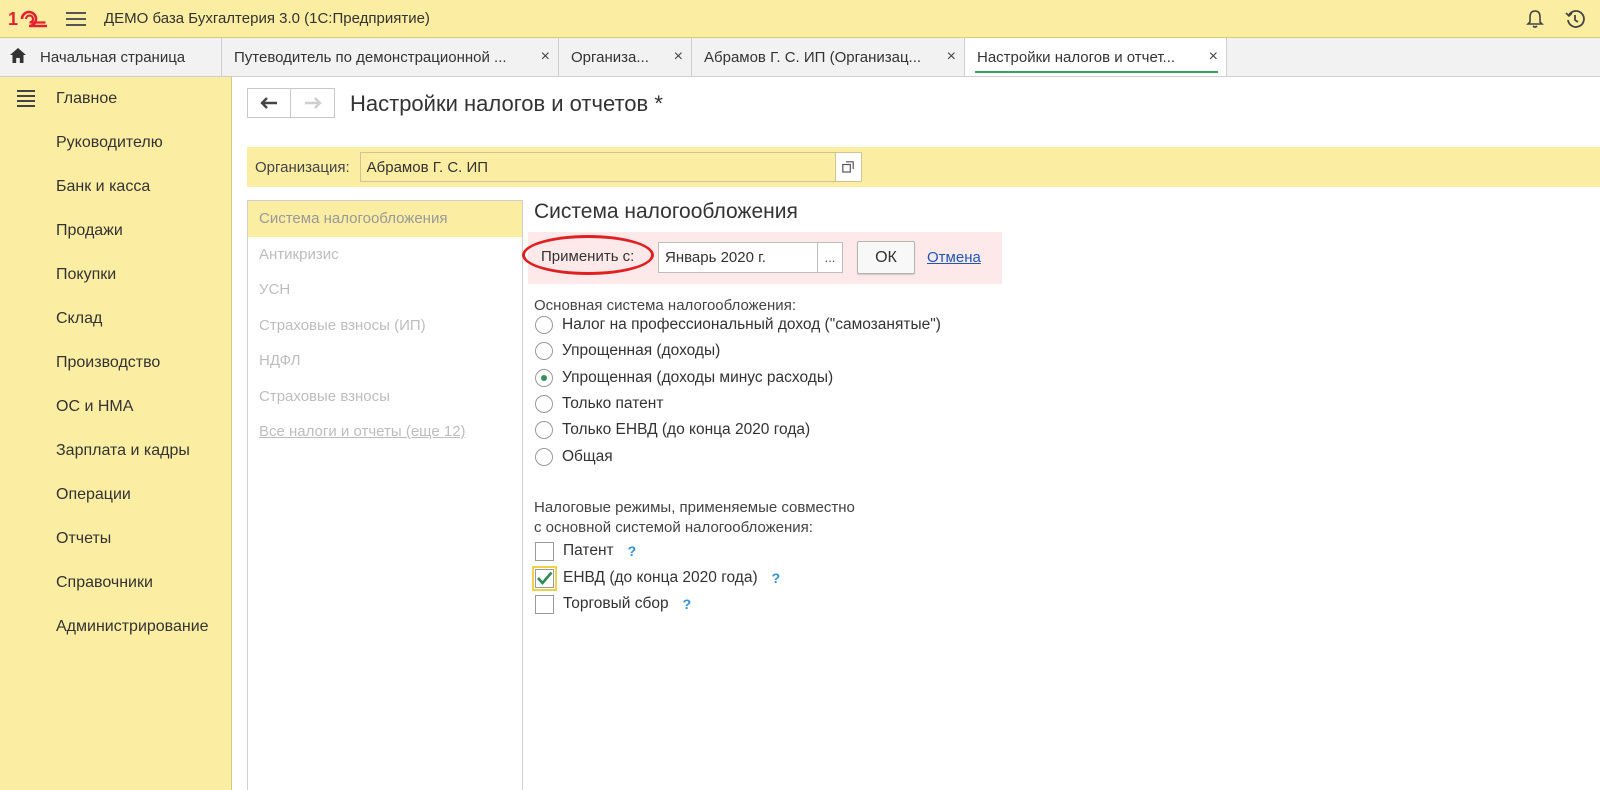 The image size is (1600, 790). I want to click on nav-anticrisis: Антикризис, so click(385, 255).